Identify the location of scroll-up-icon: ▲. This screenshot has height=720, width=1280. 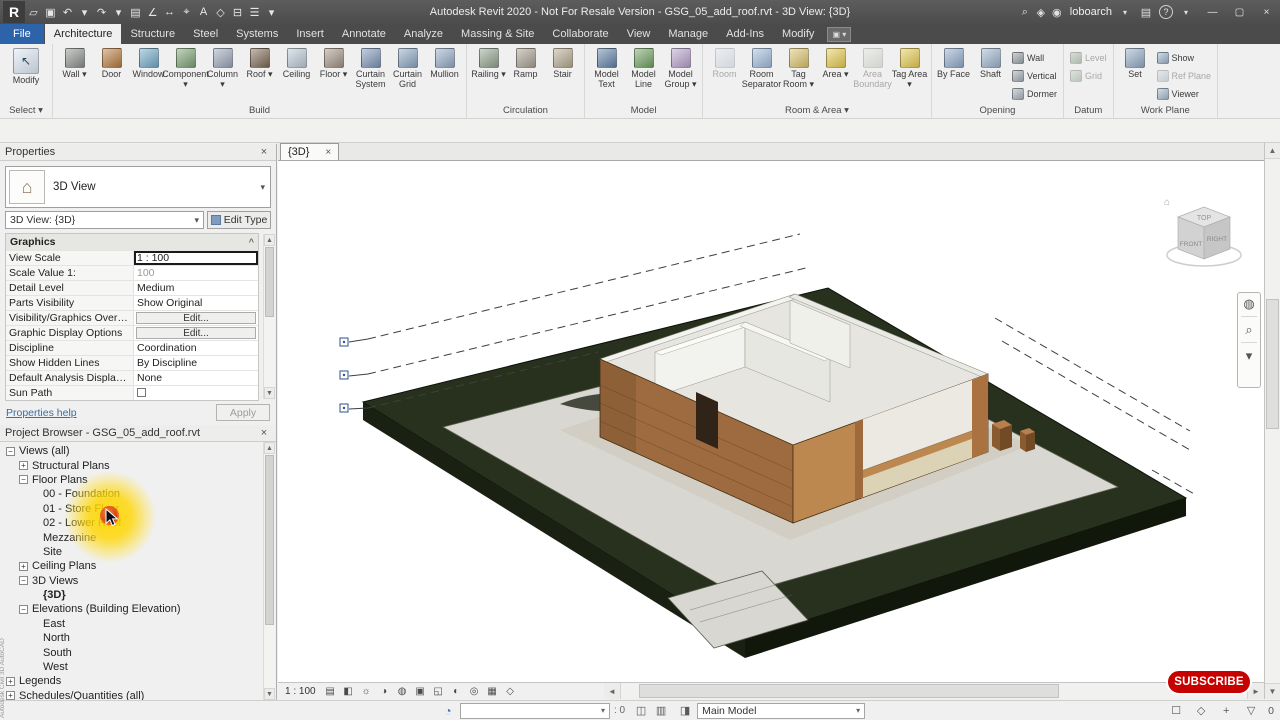
(269, 240).